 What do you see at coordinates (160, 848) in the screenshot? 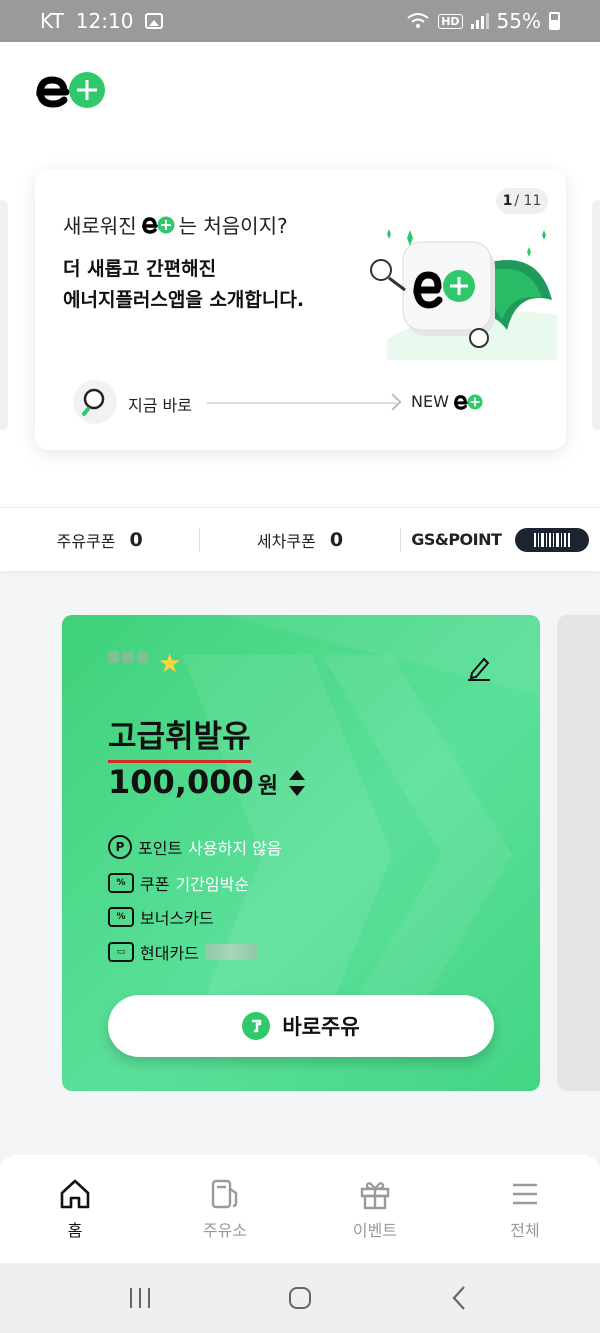
I see `point-label: 포인트` at bounding box center [160, 848].